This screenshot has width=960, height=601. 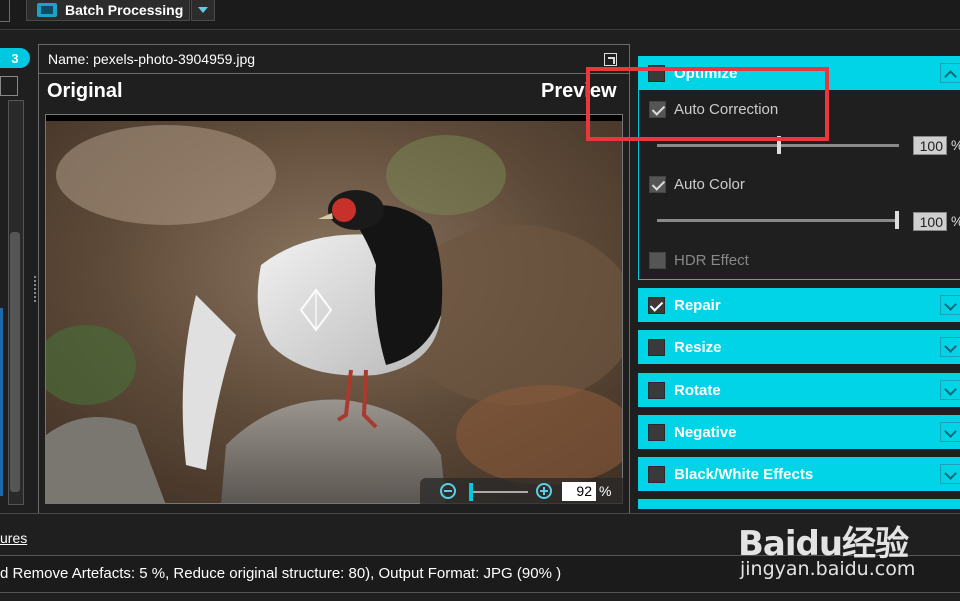 What do you see at coordinates (610, 59) in the screenshot?
I see `expand-icon` at bounding box center [610, 59].